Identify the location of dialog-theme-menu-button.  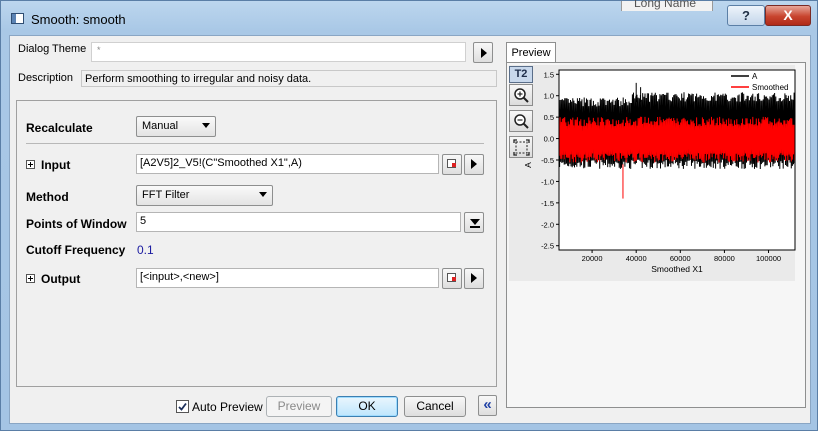
(483, 52).